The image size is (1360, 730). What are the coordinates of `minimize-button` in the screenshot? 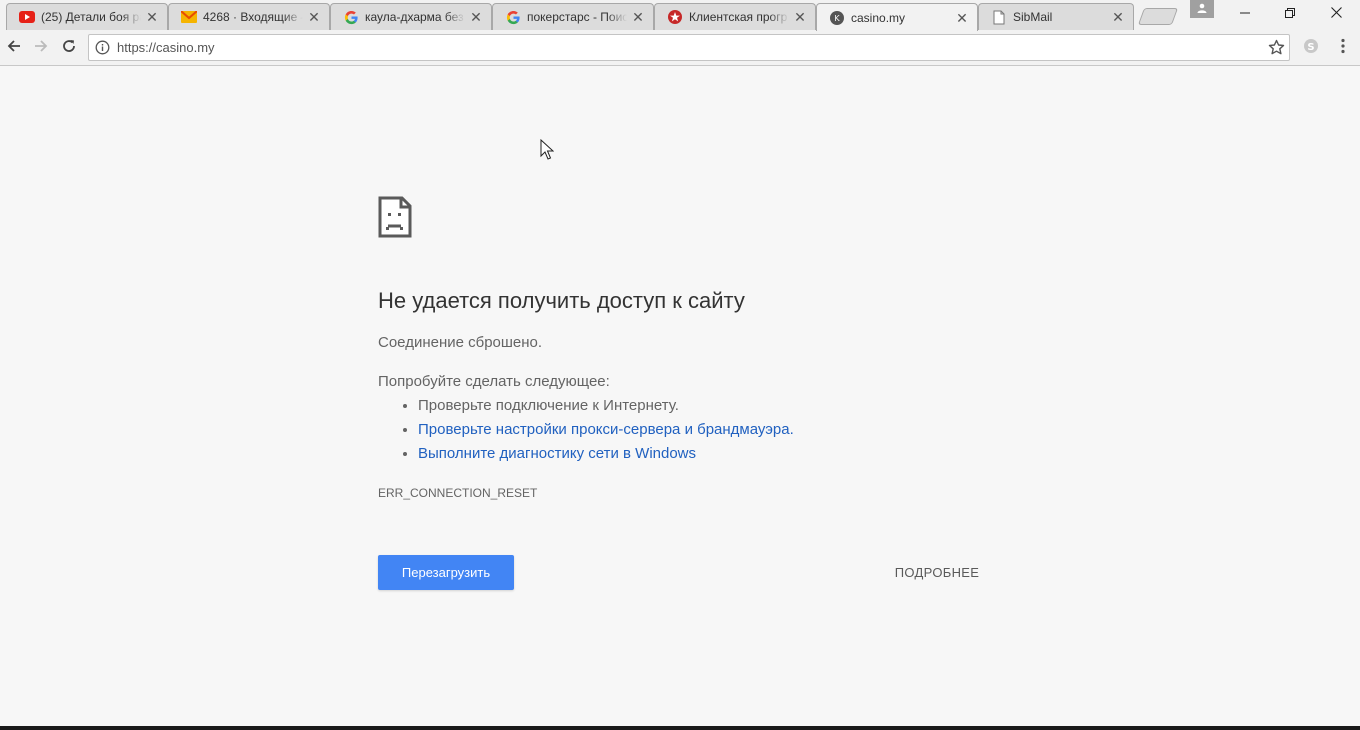 It's located at (1245, 14).